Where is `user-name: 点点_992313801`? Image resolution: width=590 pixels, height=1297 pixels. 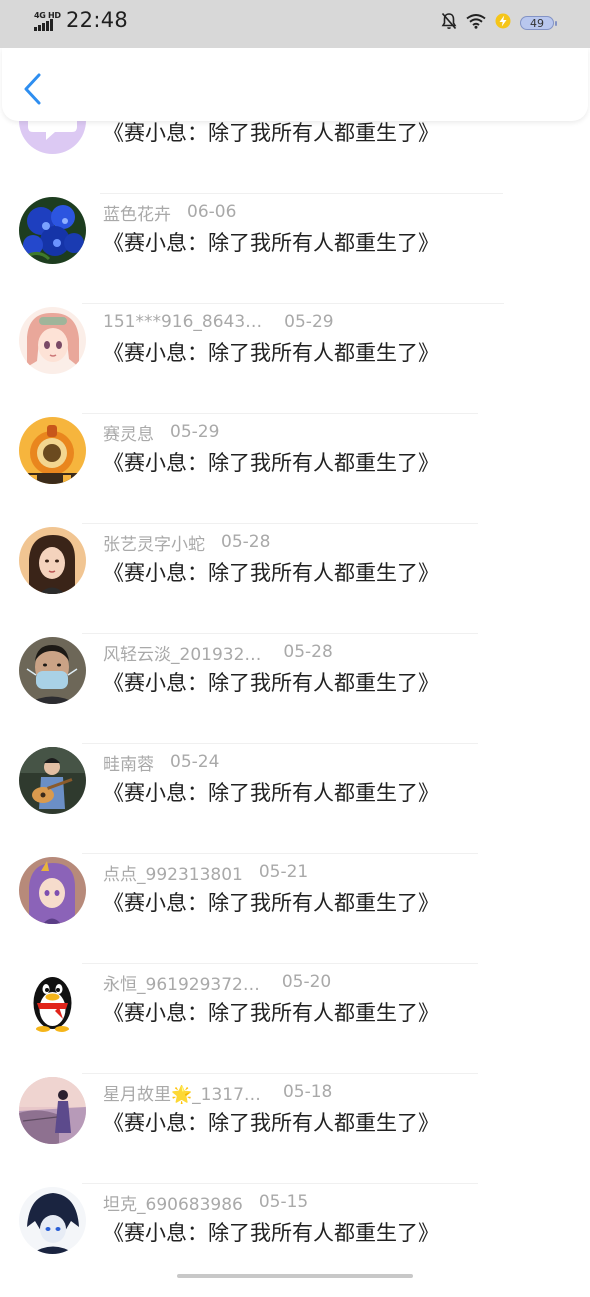
user-name: 点点_992313801 is located at coordinates (173, 874).